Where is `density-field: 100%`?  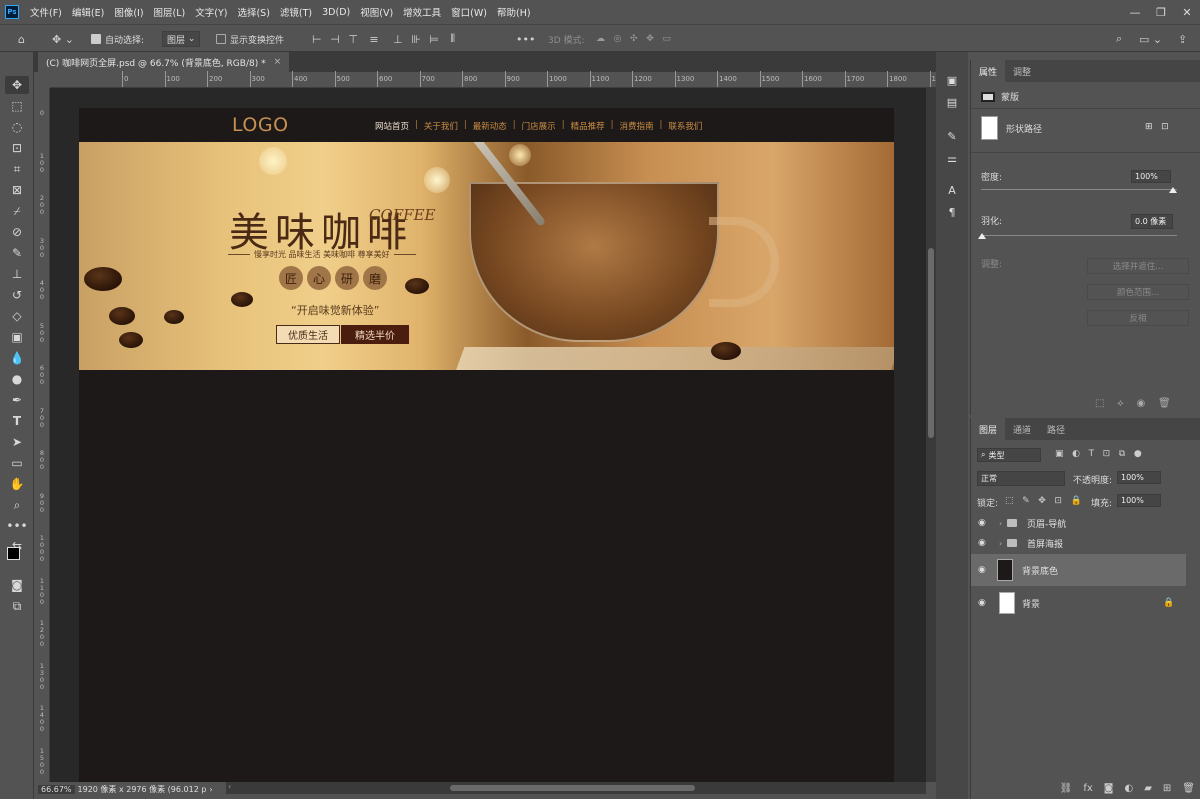 density-field: 100% is located at coordinates (1151, 176).